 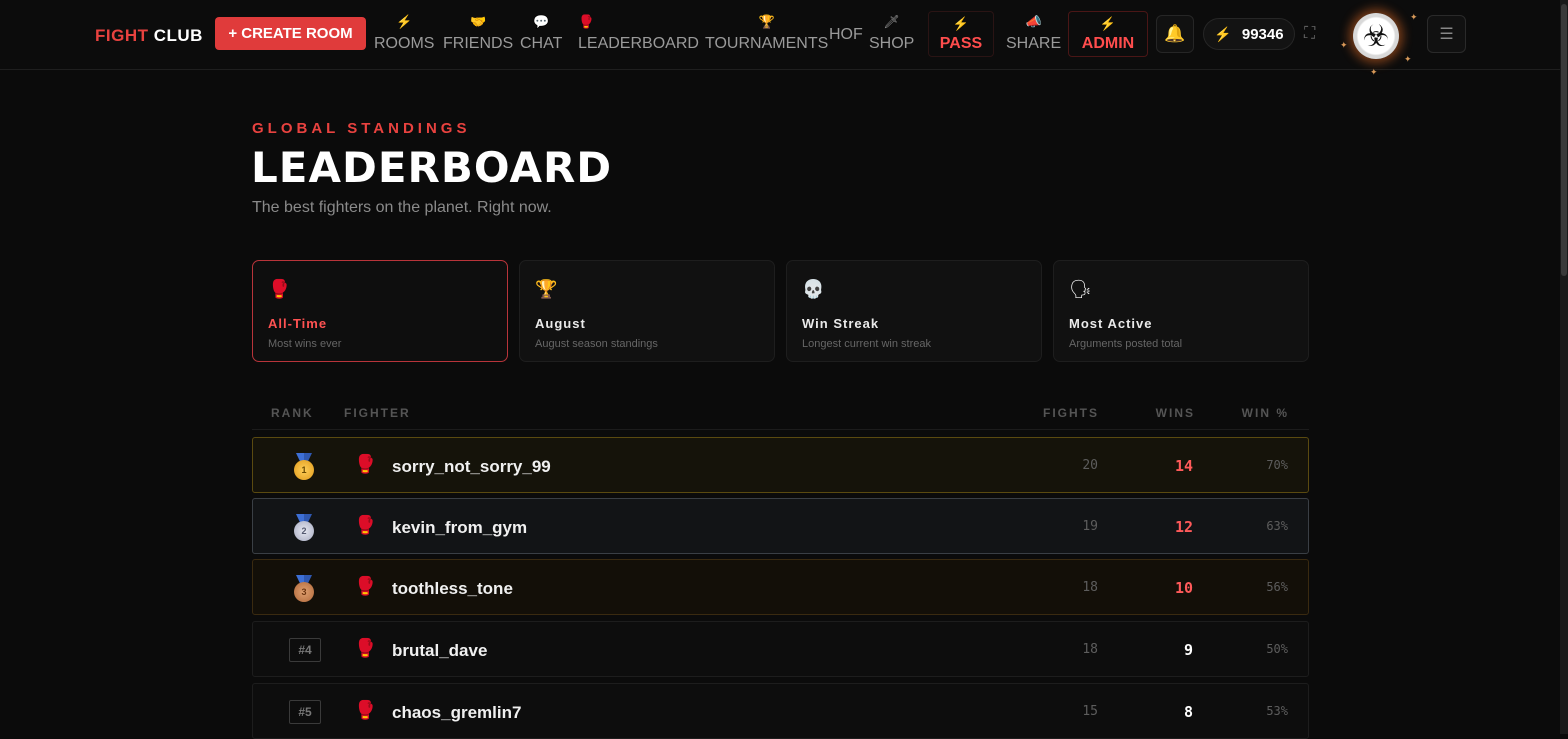 What do you see at coordinates (361, 128) in the screenshot?
I see `section-eyebrow: GLOBAL STANDINGS` at bounding box center [361, 128].